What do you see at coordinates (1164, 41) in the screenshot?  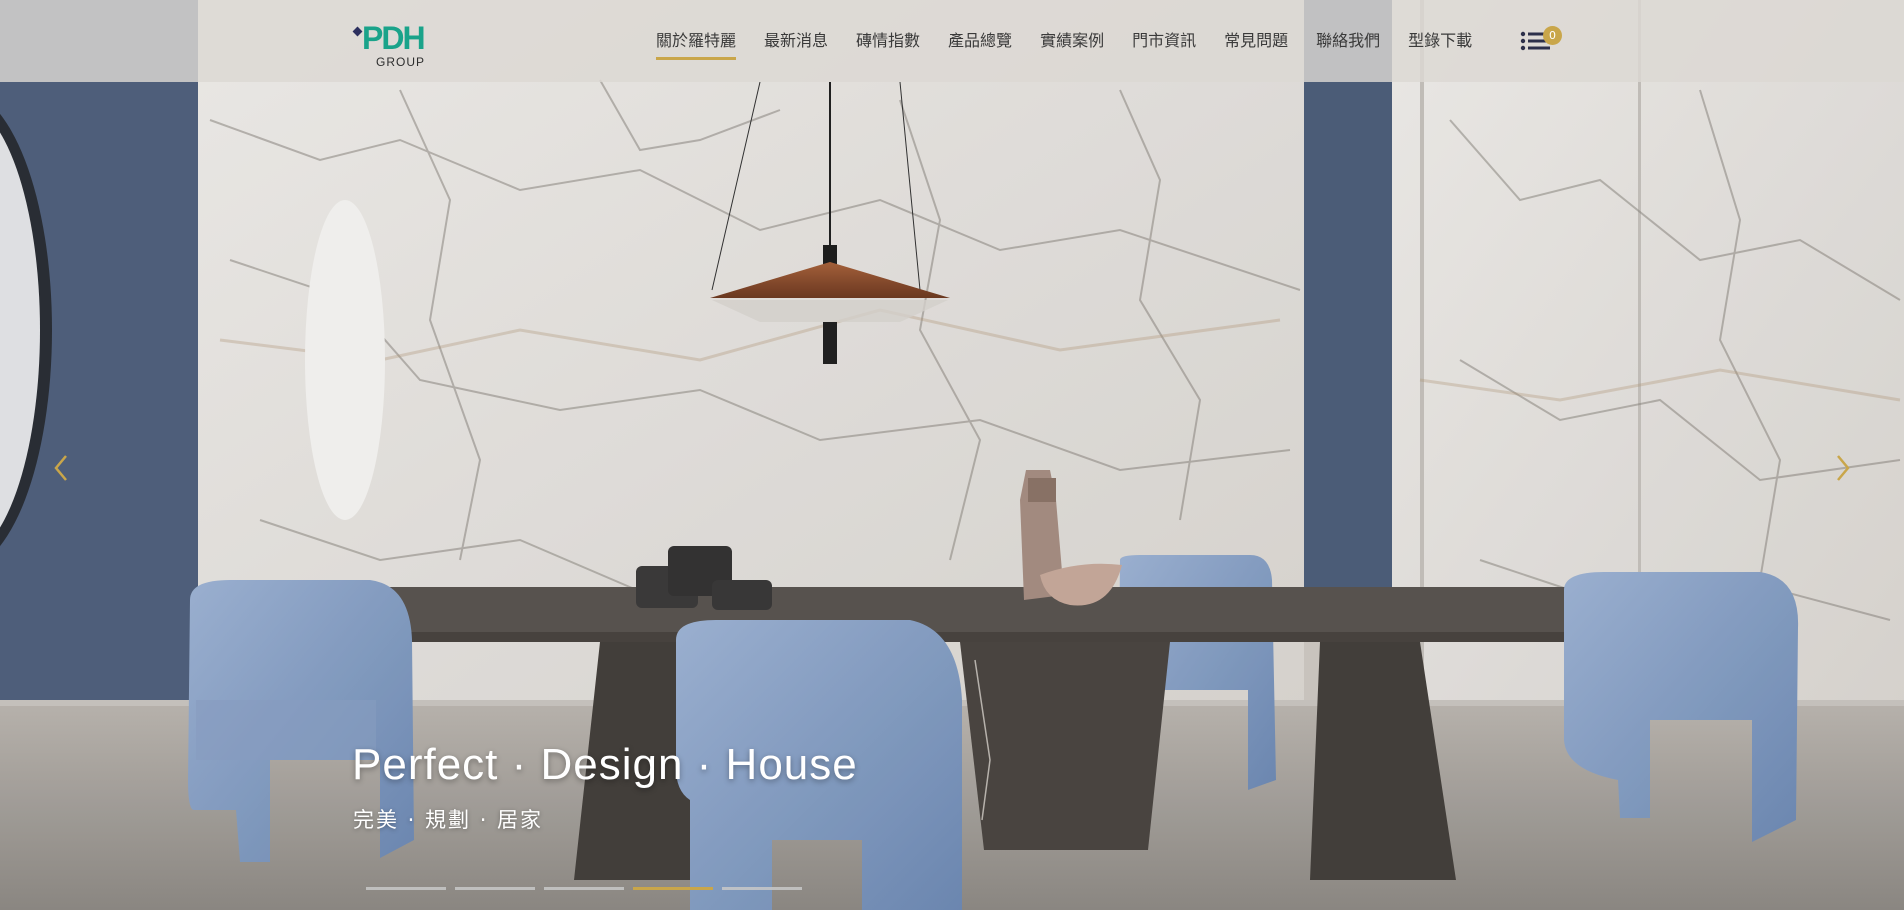 I see `nav-item-stores: 門市資訊` at bounding box center [1164, 41].